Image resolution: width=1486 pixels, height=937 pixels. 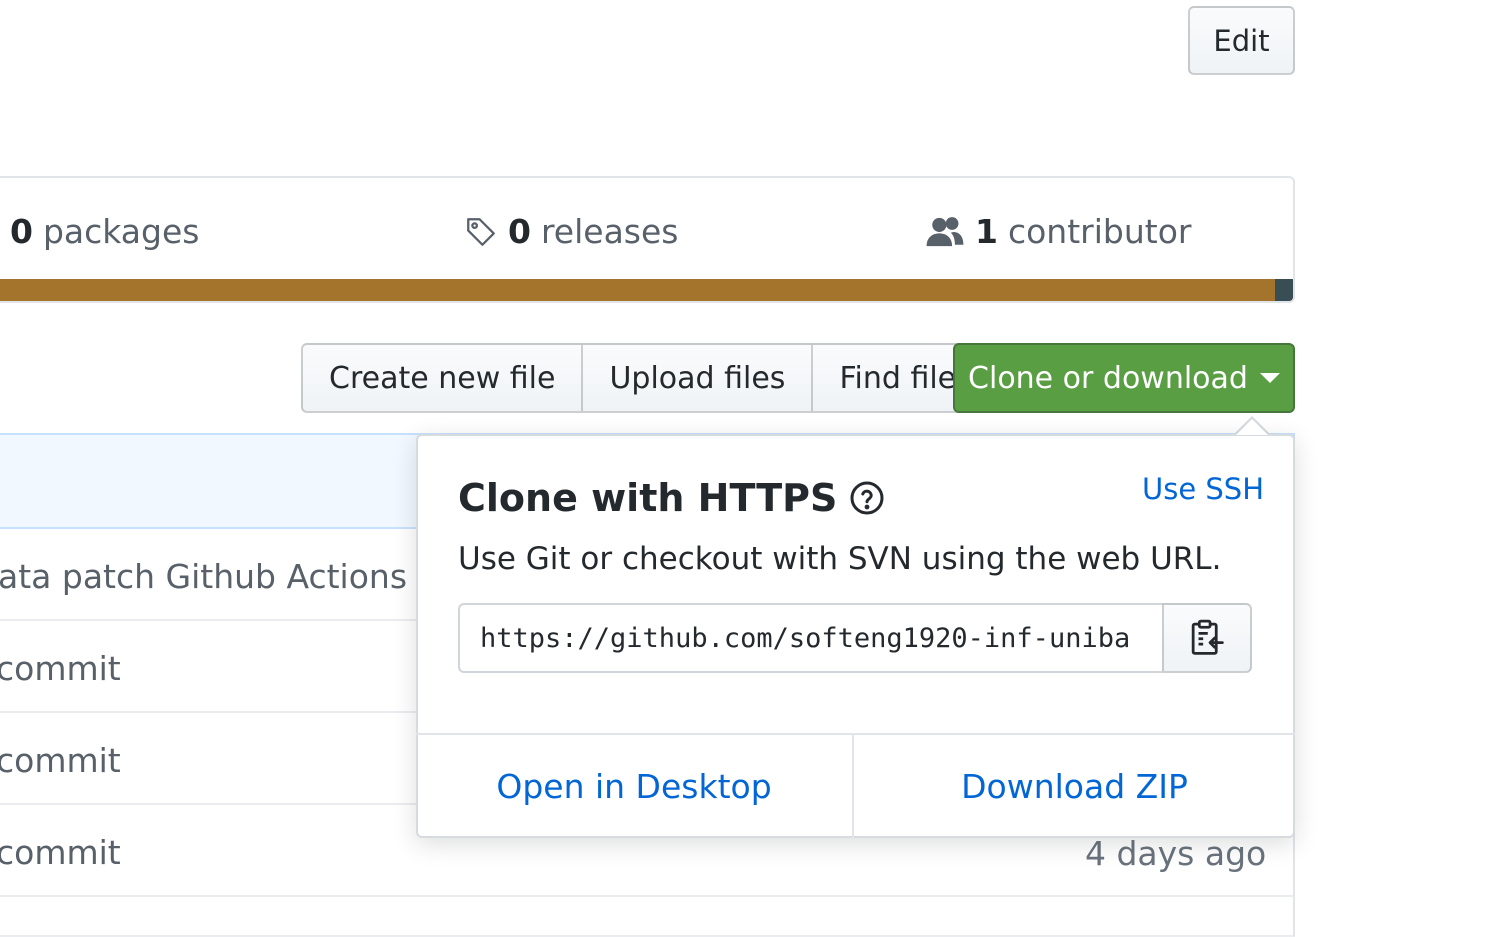 I want to click on clone-title: Clone with HTTPS, so click(x=671, y=498).